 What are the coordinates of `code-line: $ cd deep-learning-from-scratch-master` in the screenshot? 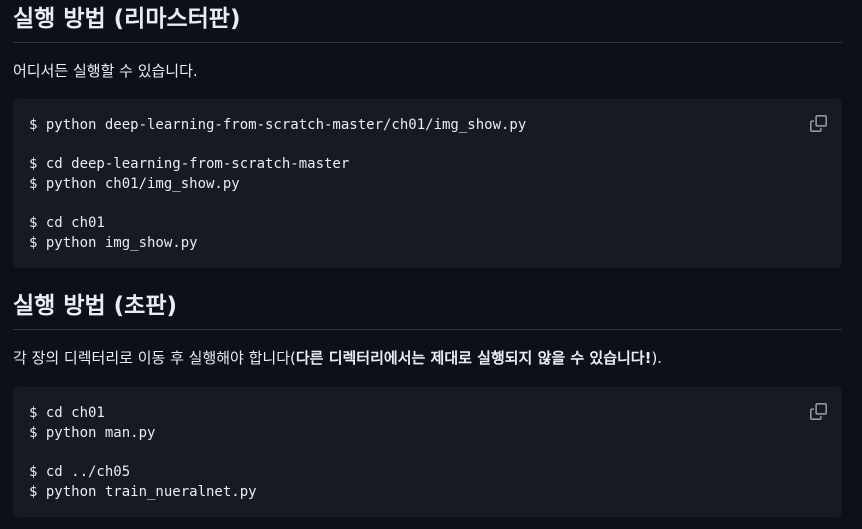 It's located at (189, 164).